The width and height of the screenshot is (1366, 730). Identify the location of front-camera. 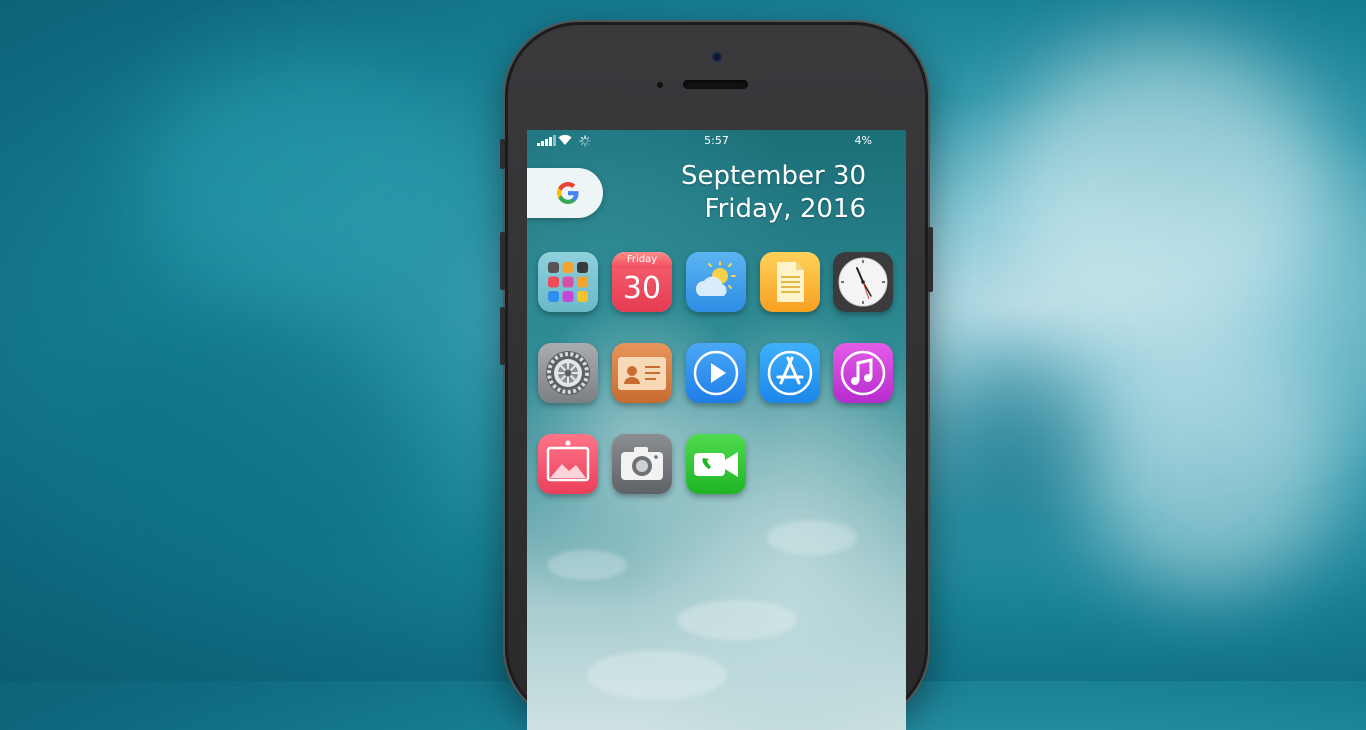
(717, 57).